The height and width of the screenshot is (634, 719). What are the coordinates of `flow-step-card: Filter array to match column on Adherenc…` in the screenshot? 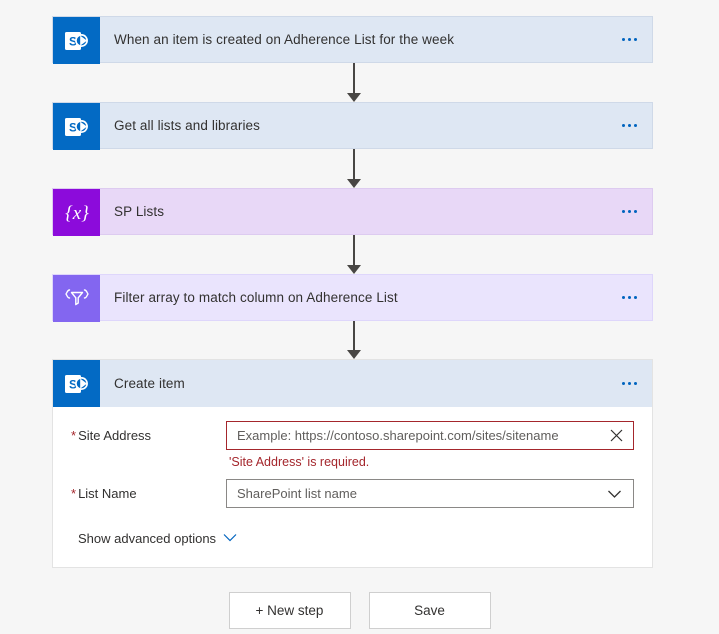 It's located at (352, 298).